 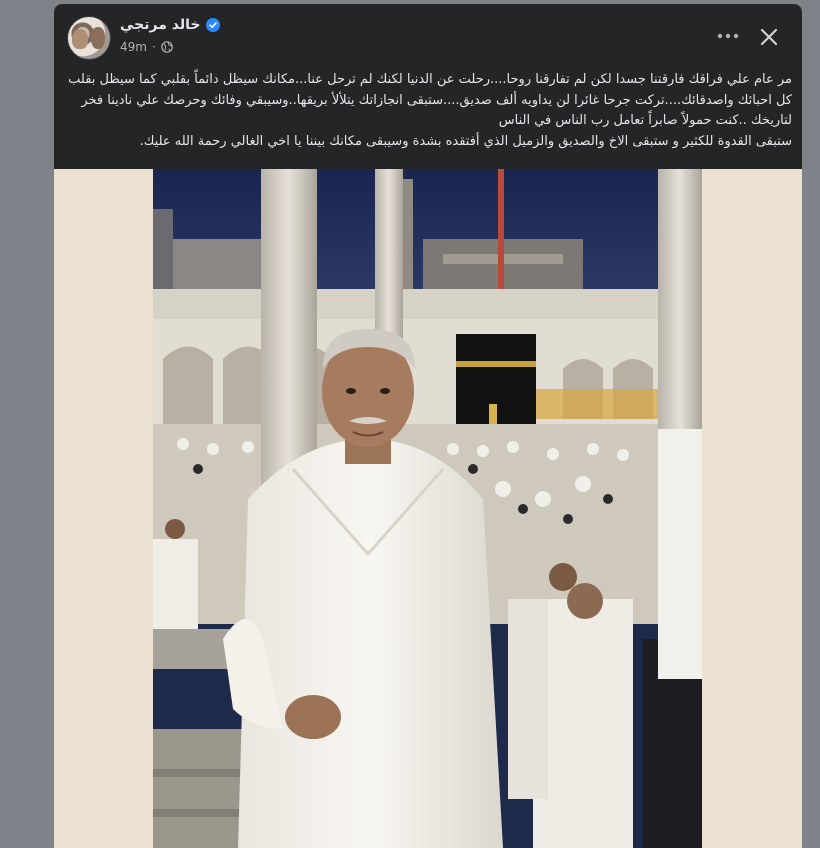 I want to click on more-options-button, so click(x=728, y=36).